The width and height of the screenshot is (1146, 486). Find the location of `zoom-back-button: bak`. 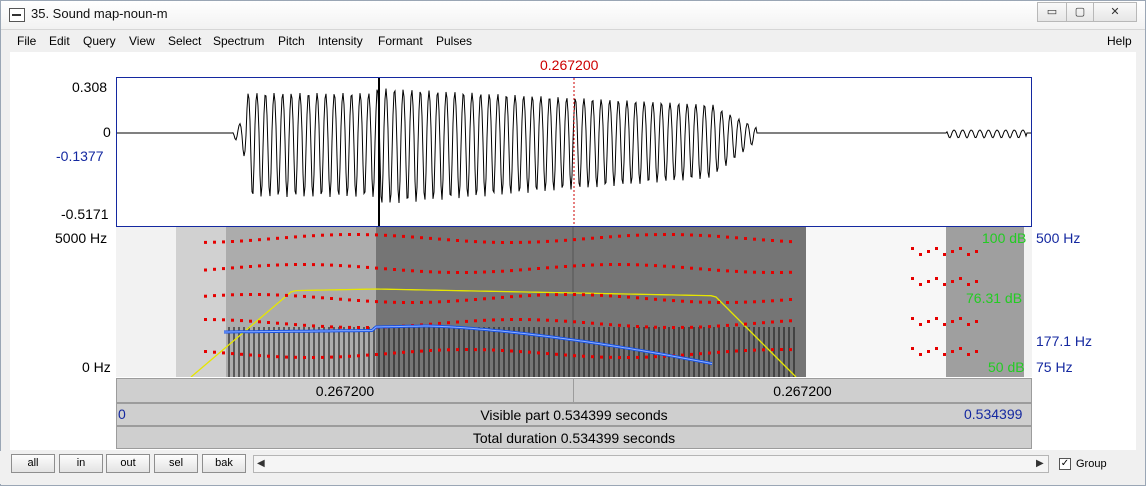

zoom-back-button: bak is located at coordinates (224, 463).